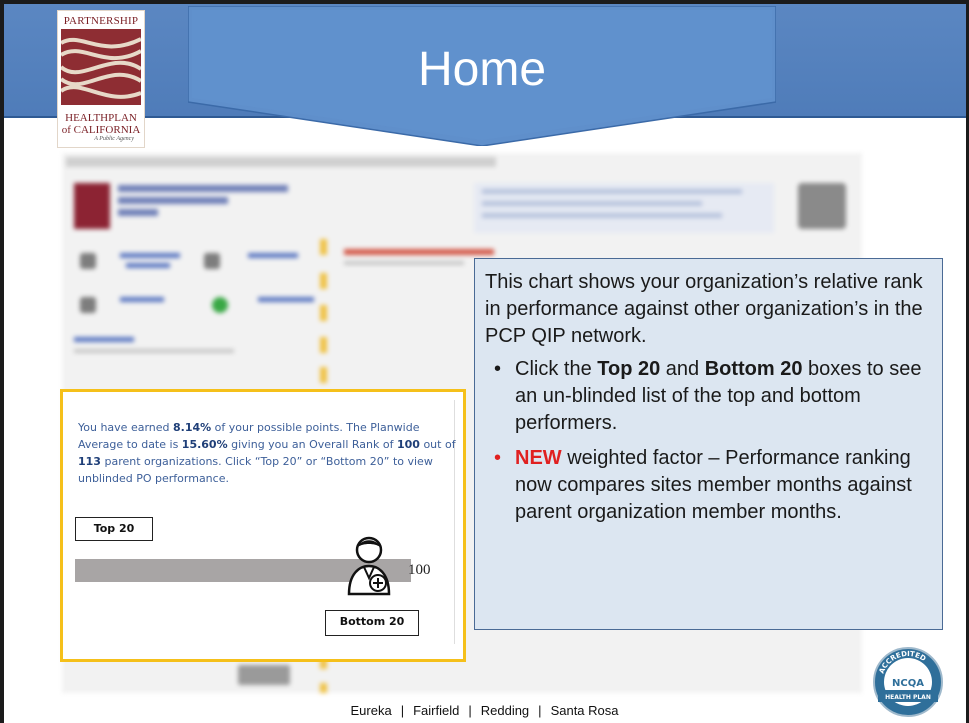 The image size is (969, 723). I want to click on bullet-text-part: and, so click(682, 369).